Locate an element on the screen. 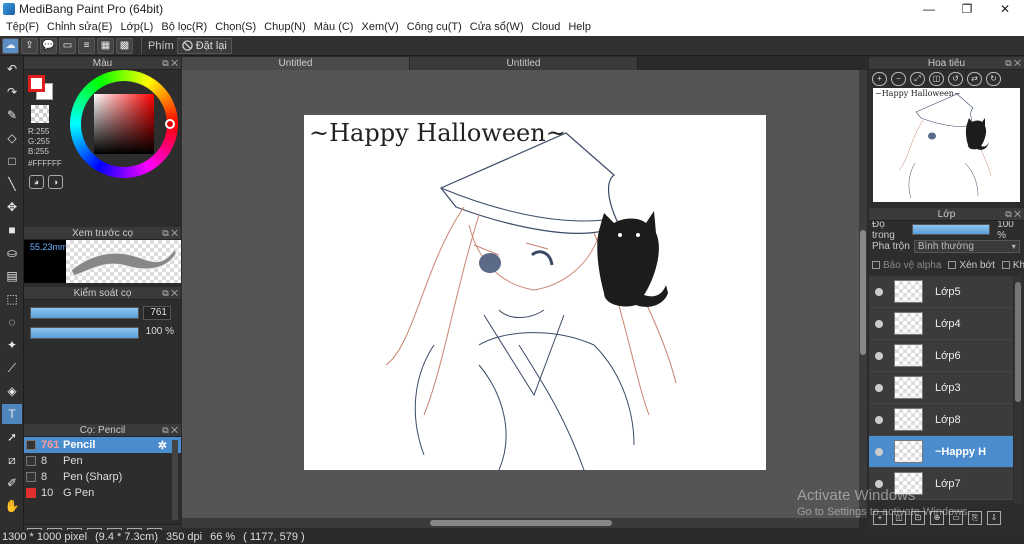 This screenshot has width=1024, height=544. lasso-tool-icon: ◌ is located at coordinates (12, 322).